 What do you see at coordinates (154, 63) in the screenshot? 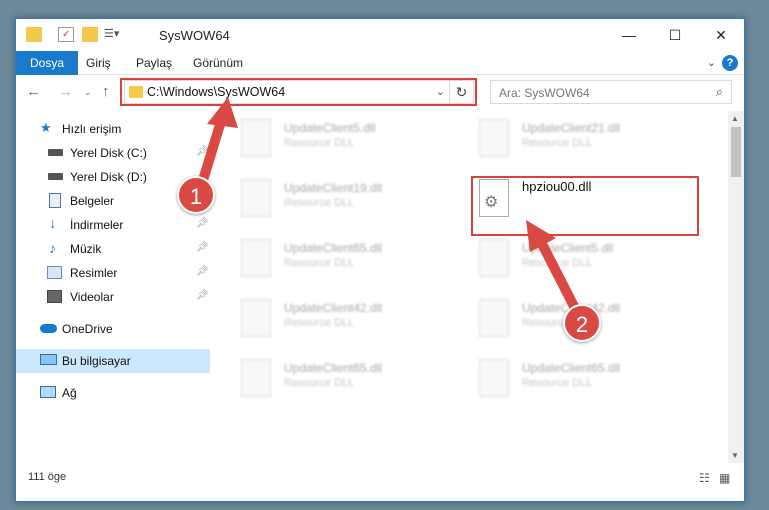
I see `tab-share: Paylaş` at bounding box center [154, 63].